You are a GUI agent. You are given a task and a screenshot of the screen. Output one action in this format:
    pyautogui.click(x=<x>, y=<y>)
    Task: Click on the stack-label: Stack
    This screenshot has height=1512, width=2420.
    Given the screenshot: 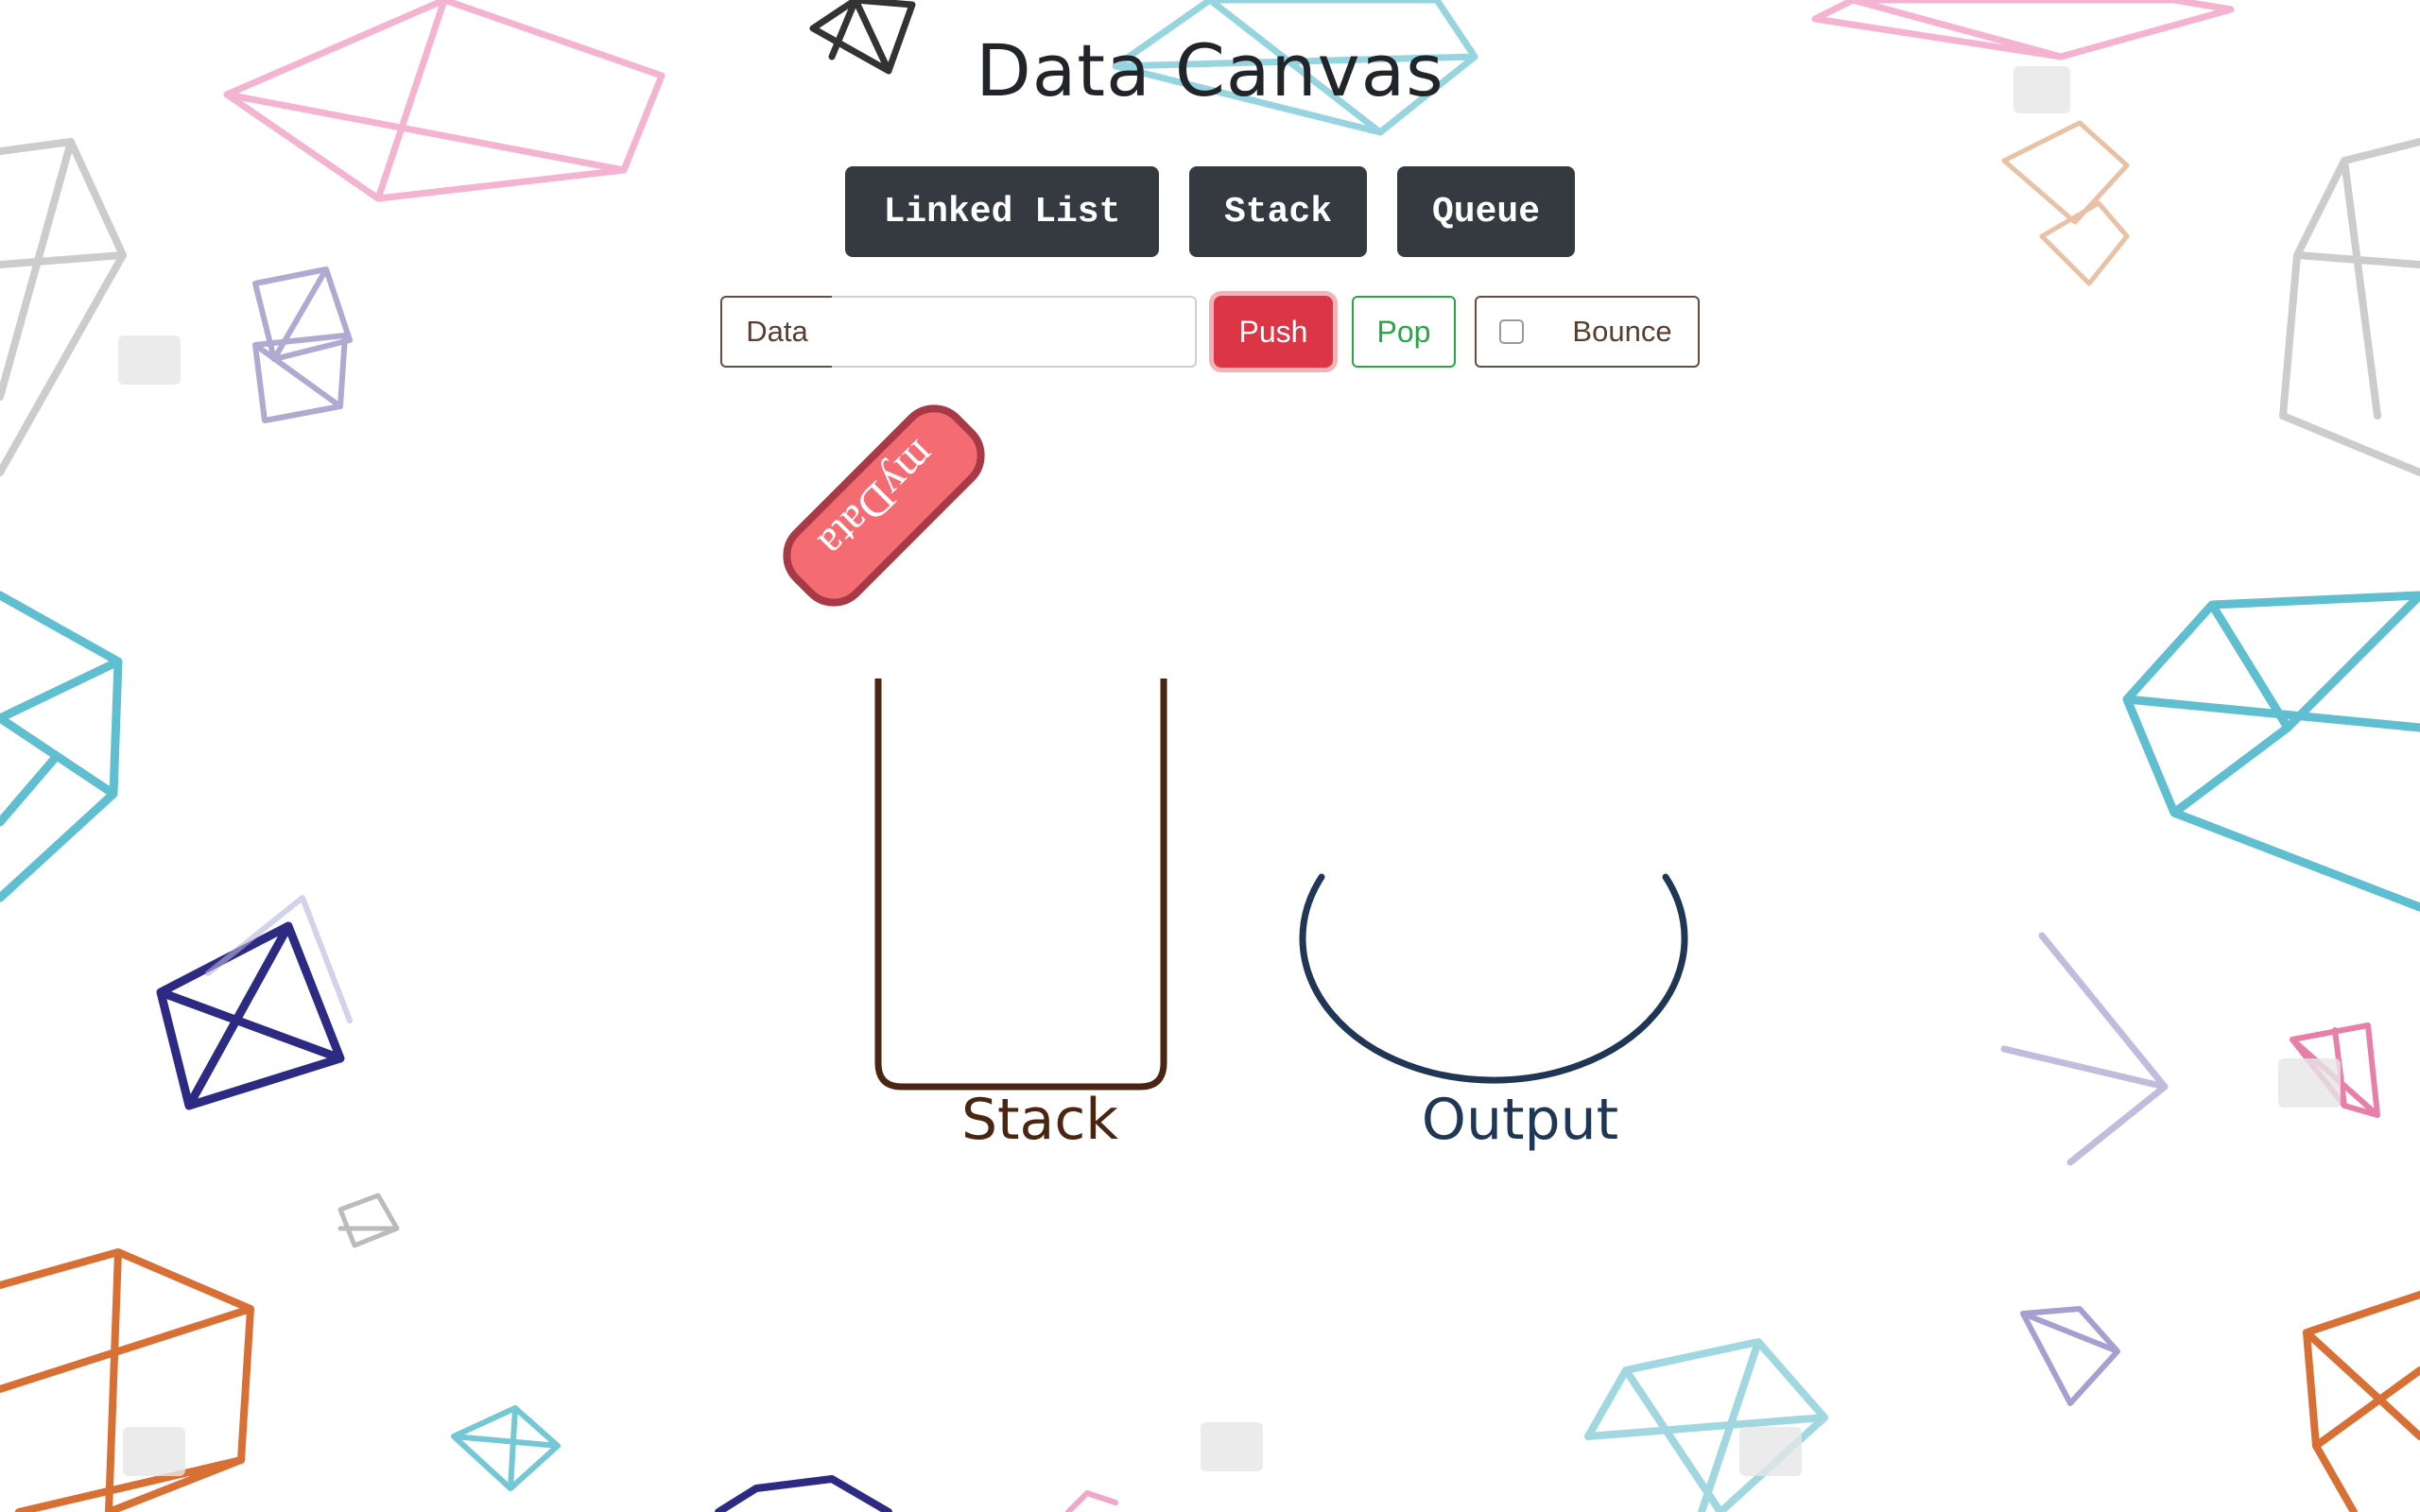 What is the action you would take?
    pyautogui.click(x=1039, y=1120)
    